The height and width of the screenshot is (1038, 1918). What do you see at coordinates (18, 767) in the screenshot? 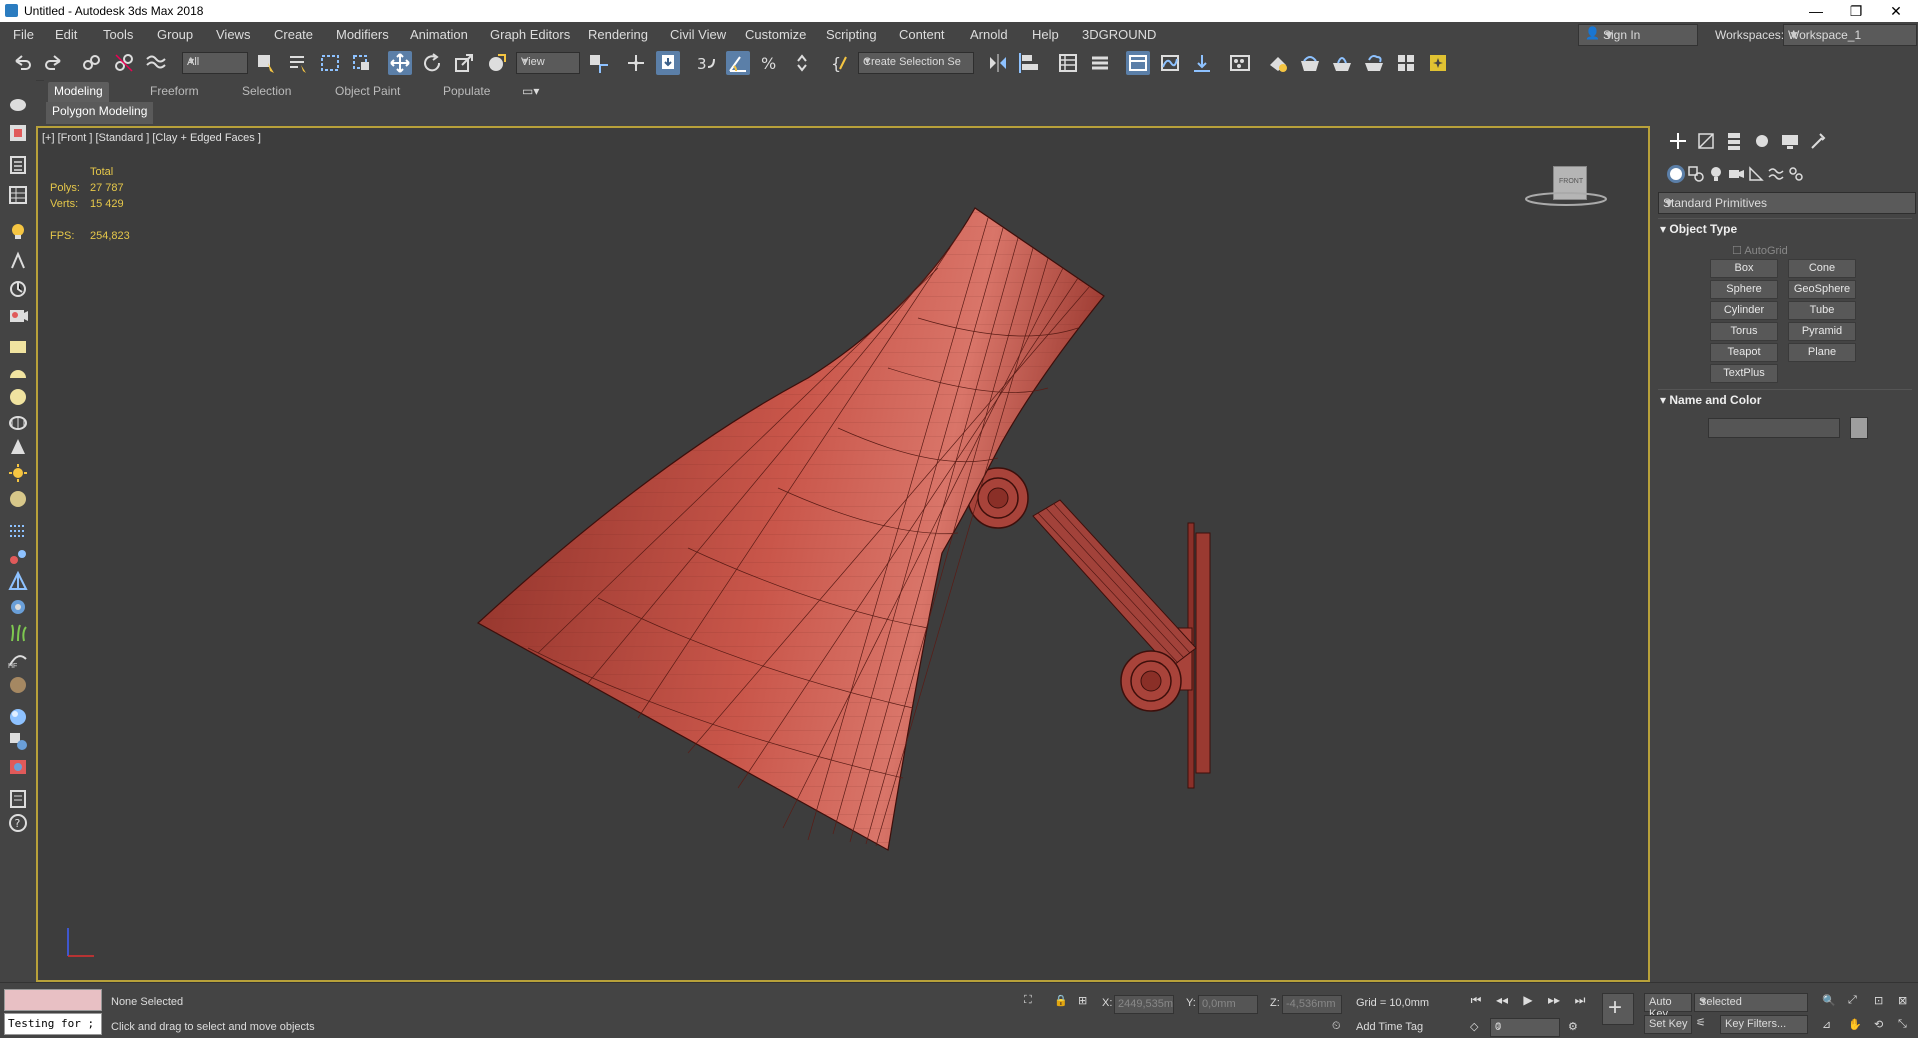
I see `render-effects-icon` at bounding box center [18, 767].